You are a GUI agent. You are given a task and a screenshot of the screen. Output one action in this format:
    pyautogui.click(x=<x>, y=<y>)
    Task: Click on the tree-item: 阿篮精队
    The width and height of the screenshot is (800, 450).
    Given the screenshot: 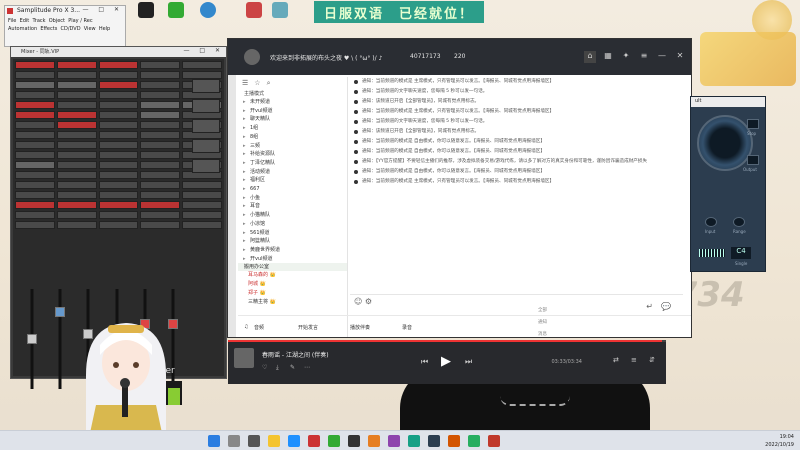 What is the action you would take?
    pyautogui.click(x=292, y=241)
    